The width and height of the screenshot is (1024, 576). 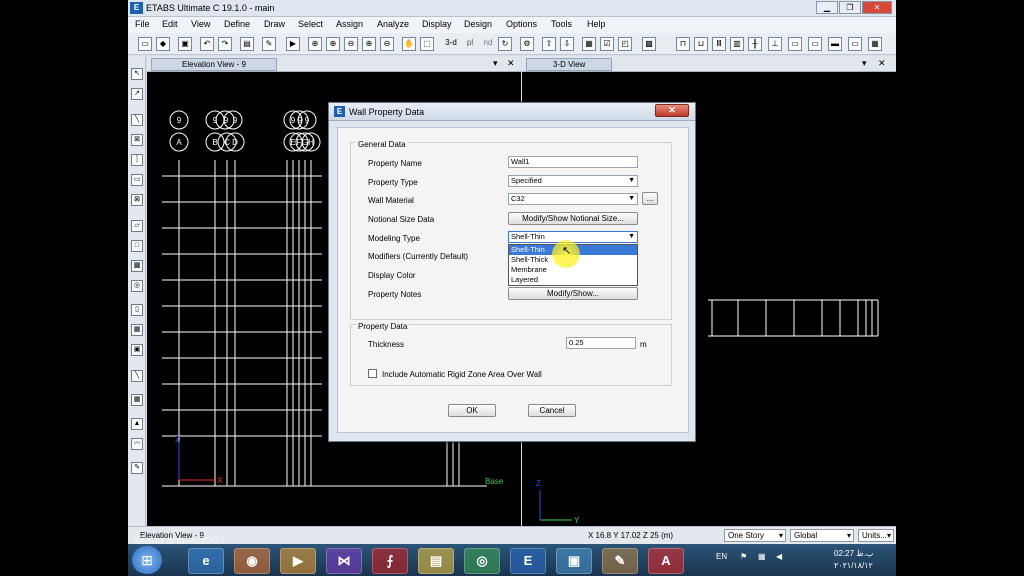 I want to click on assign-icon-3: ▭, so click(x=815, y=44).